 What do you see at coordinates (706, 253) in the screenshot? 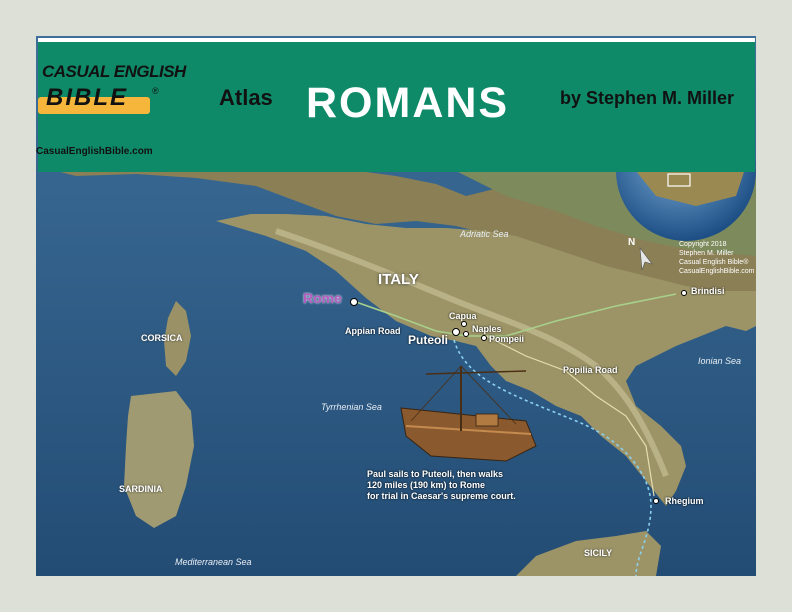
I see `copyright-line-2: Stephen M. Miller` at bounding box center [706, 253].